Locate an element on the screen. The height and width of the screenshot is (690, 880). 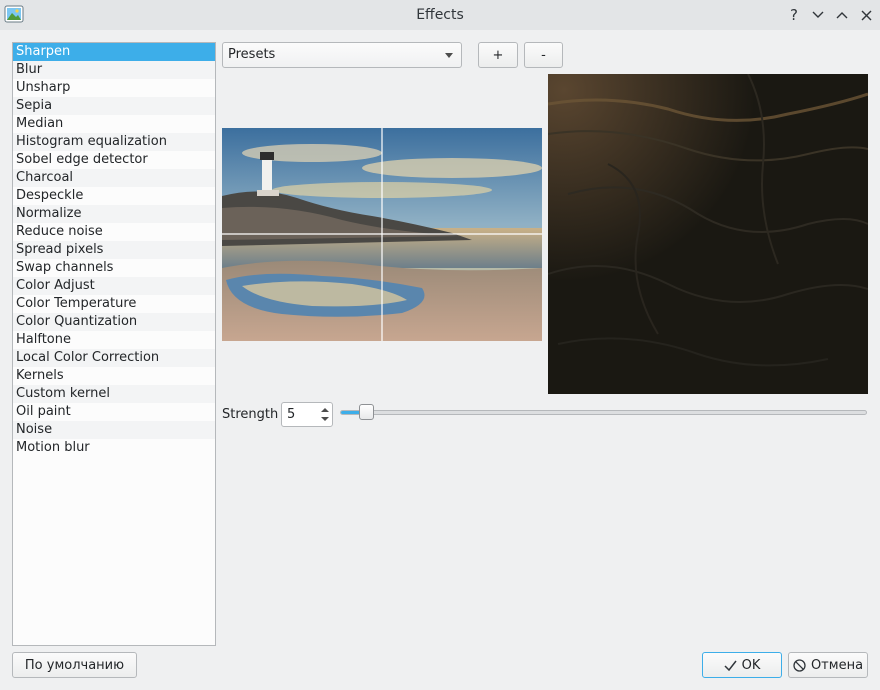
effect-item: Sepia is located at coordinates (114, 106).